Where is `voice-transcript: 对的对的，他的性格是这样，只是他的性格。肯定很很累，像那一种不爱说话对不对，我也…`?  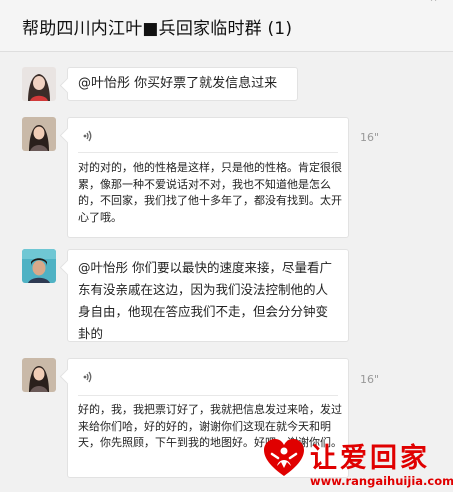
voice-transcript: 对的对的，他的性格是这样，只是他的性格。肯定很很累，像那一种不爱说话对不对，我也… is located at coordinates (210, 192).